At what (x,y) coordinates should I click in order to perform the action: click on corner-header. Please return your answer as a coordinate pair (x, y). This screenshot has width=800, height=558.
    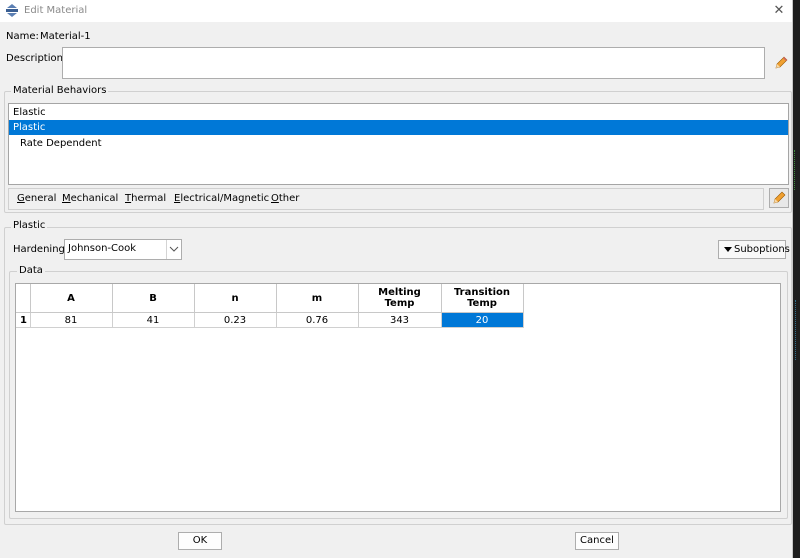
    Looking at the image, I should click on (23, 298).